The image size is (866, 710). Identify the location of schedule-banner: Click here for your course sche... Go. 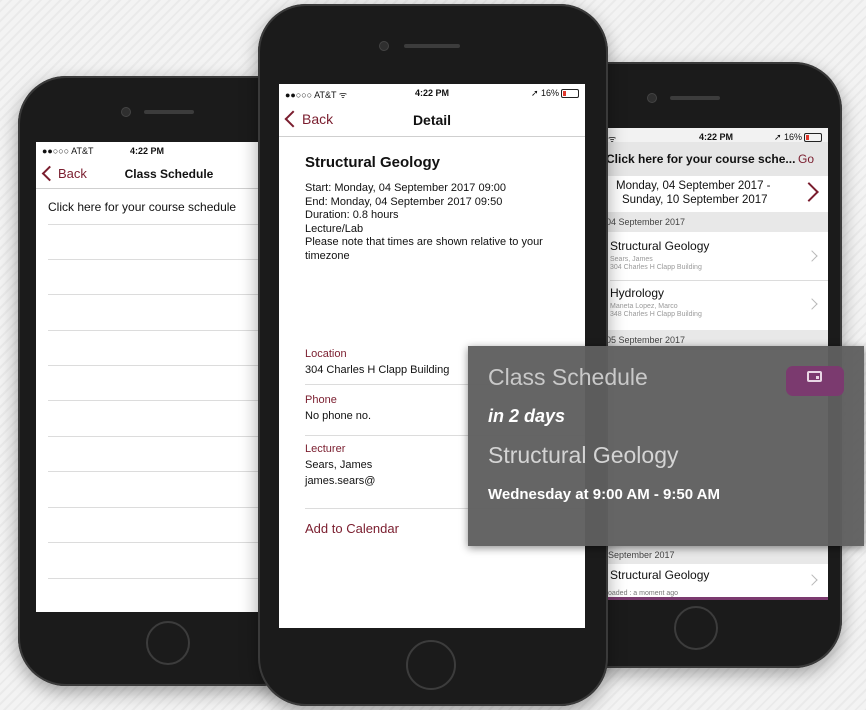
(716, 159).